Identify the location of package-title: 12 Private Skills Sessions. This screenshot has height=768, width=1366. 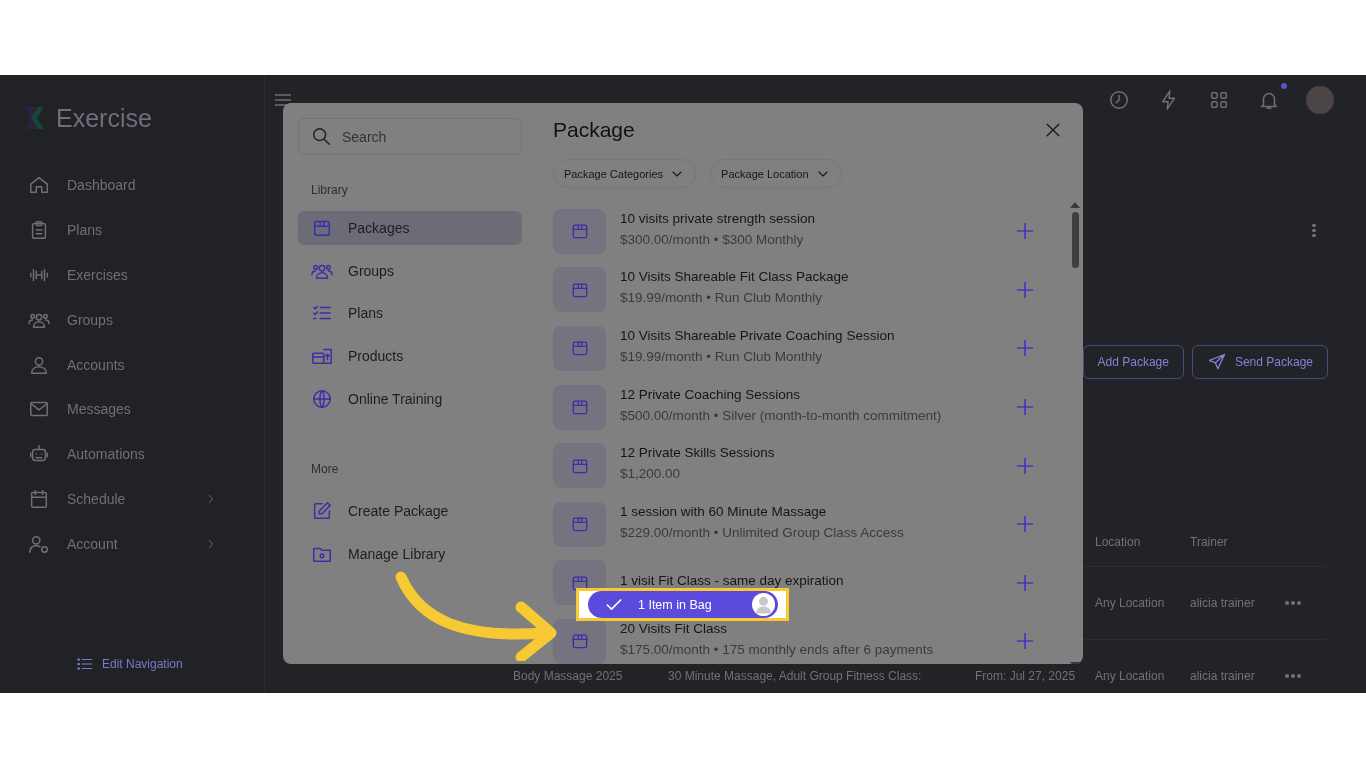
(698, 453).